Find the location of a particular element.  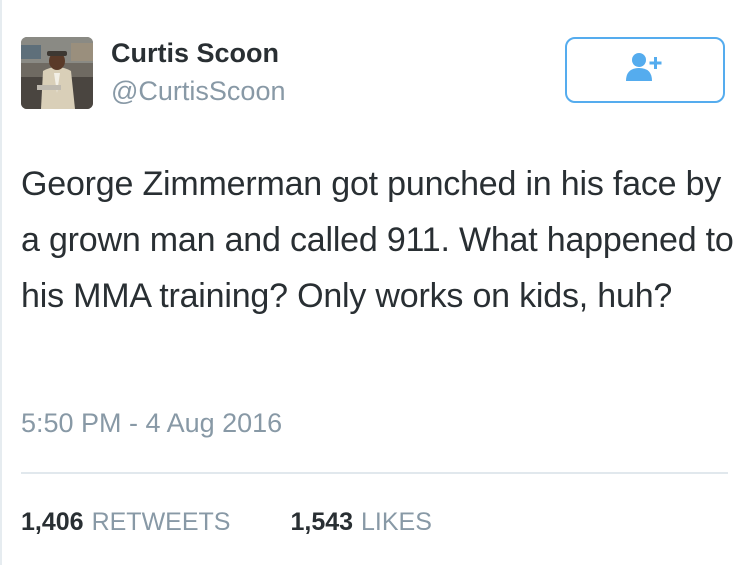

retweets-stat: 1,406 RETWEETS is located at coordinates (125, 522).